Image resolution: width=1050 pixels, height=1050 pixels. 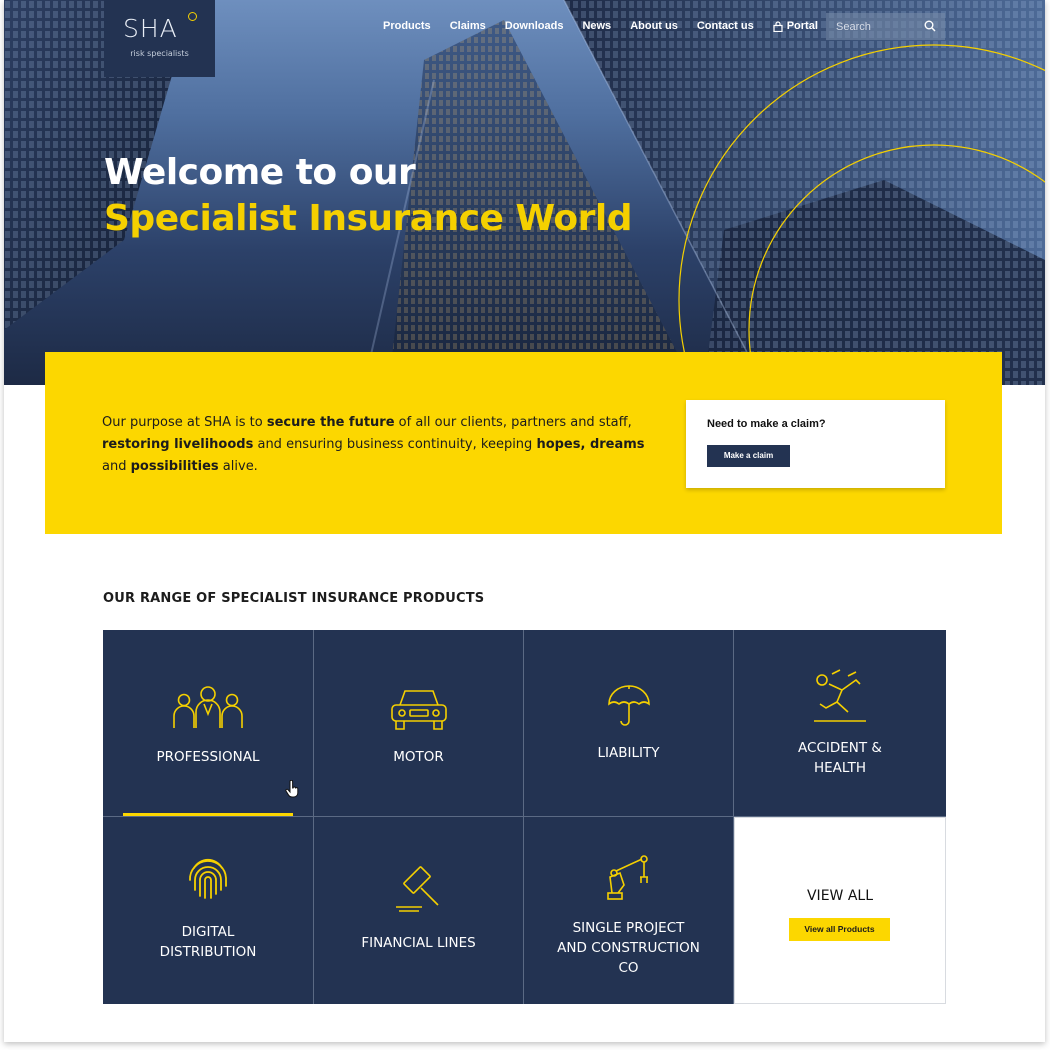 What do you see at coordinates (418, 943) in the screenshot?
I see `product-label-financial-lines: FINANCIAL LINES` at bounding box center [418, 943].